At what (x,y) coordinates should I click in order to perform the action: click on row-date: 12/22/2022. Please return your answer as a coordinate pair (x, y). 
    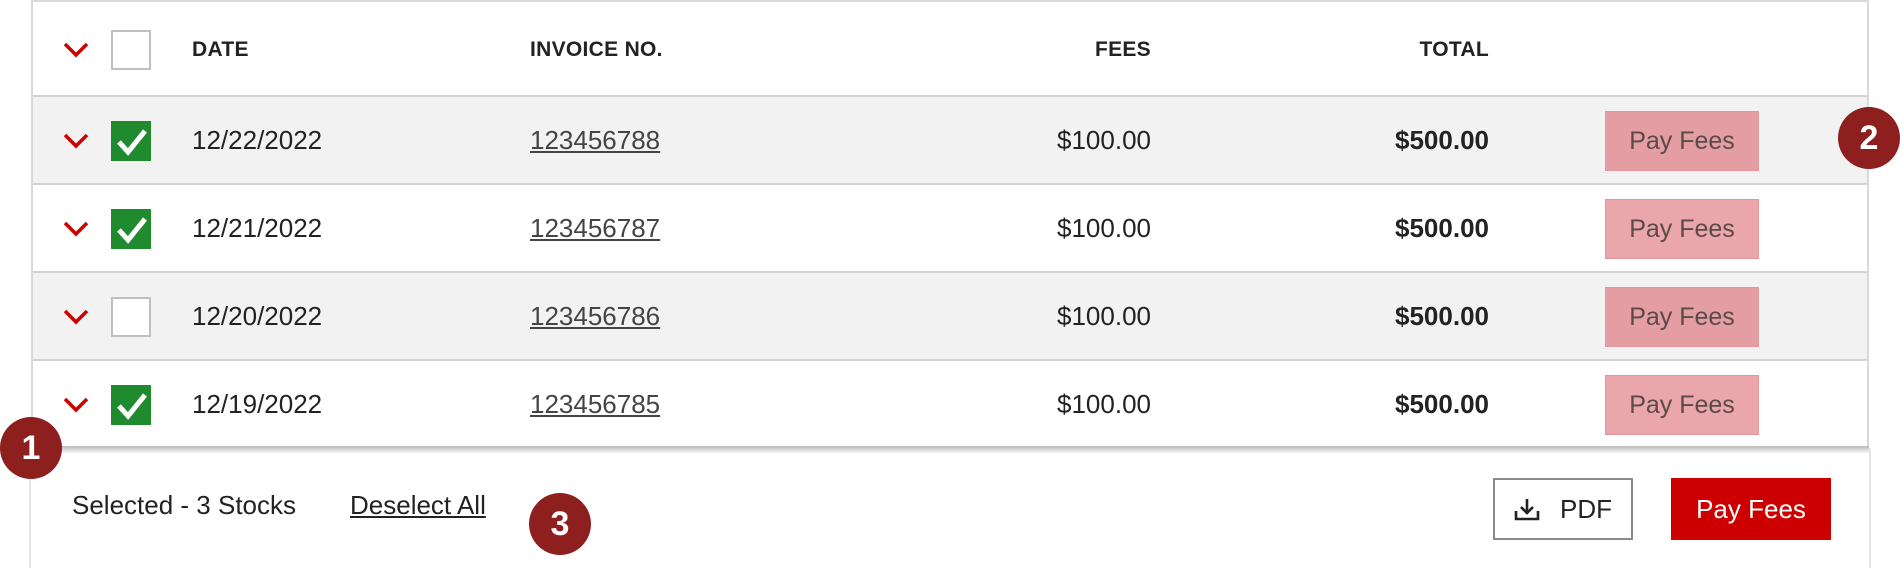
    Looking at the image, I should click on (257, 140).